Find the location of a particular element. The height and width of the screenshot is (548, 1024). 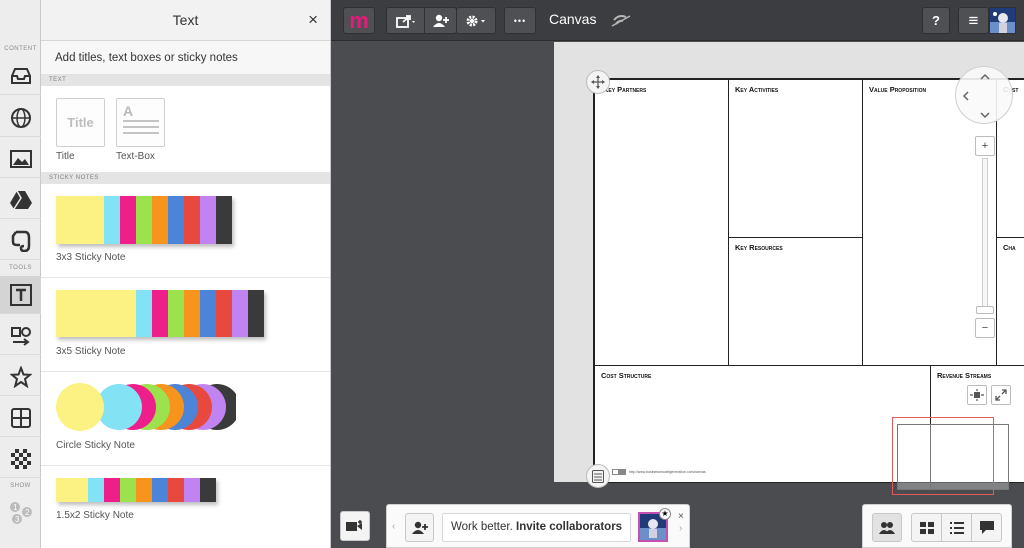

sticky-circle-item: Circle Sticky Note is located at coordinates (185, 419).